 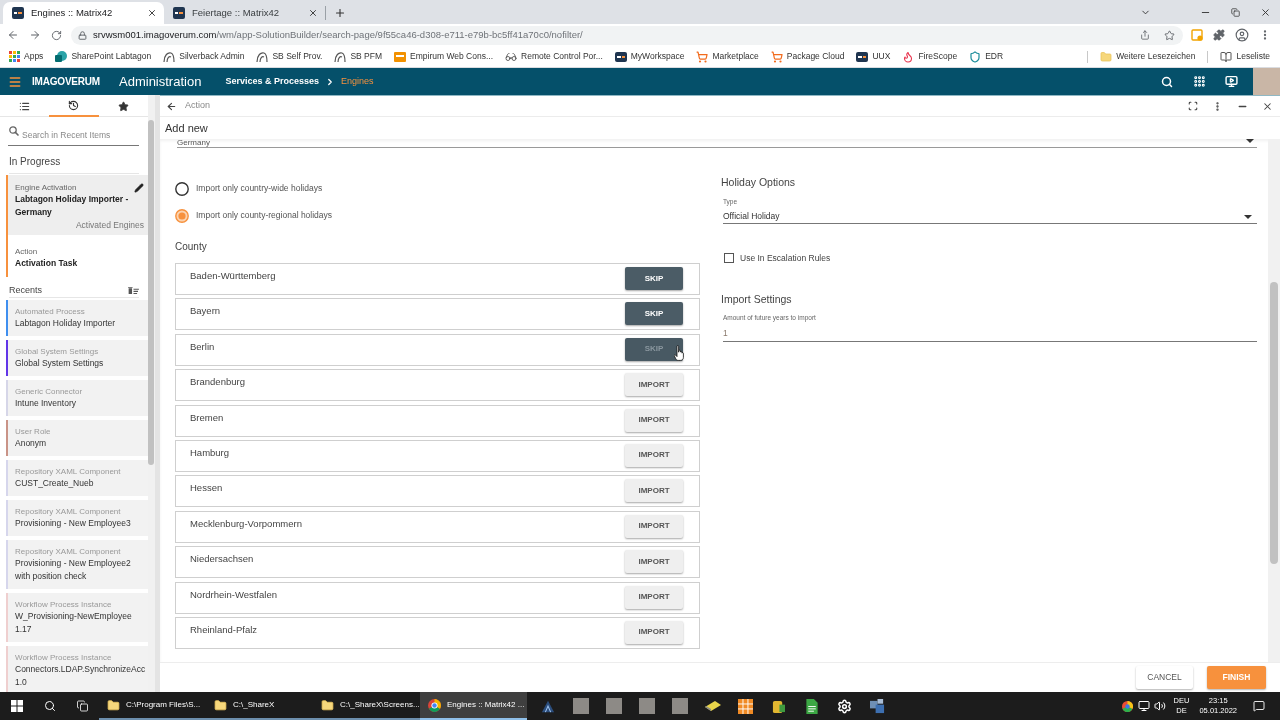 What do you see at coordinates (74, 623) in the screenshot?
I see `item-title: W_Provisioning-NewEmployee 1.17` at bounding box center [74, 623].